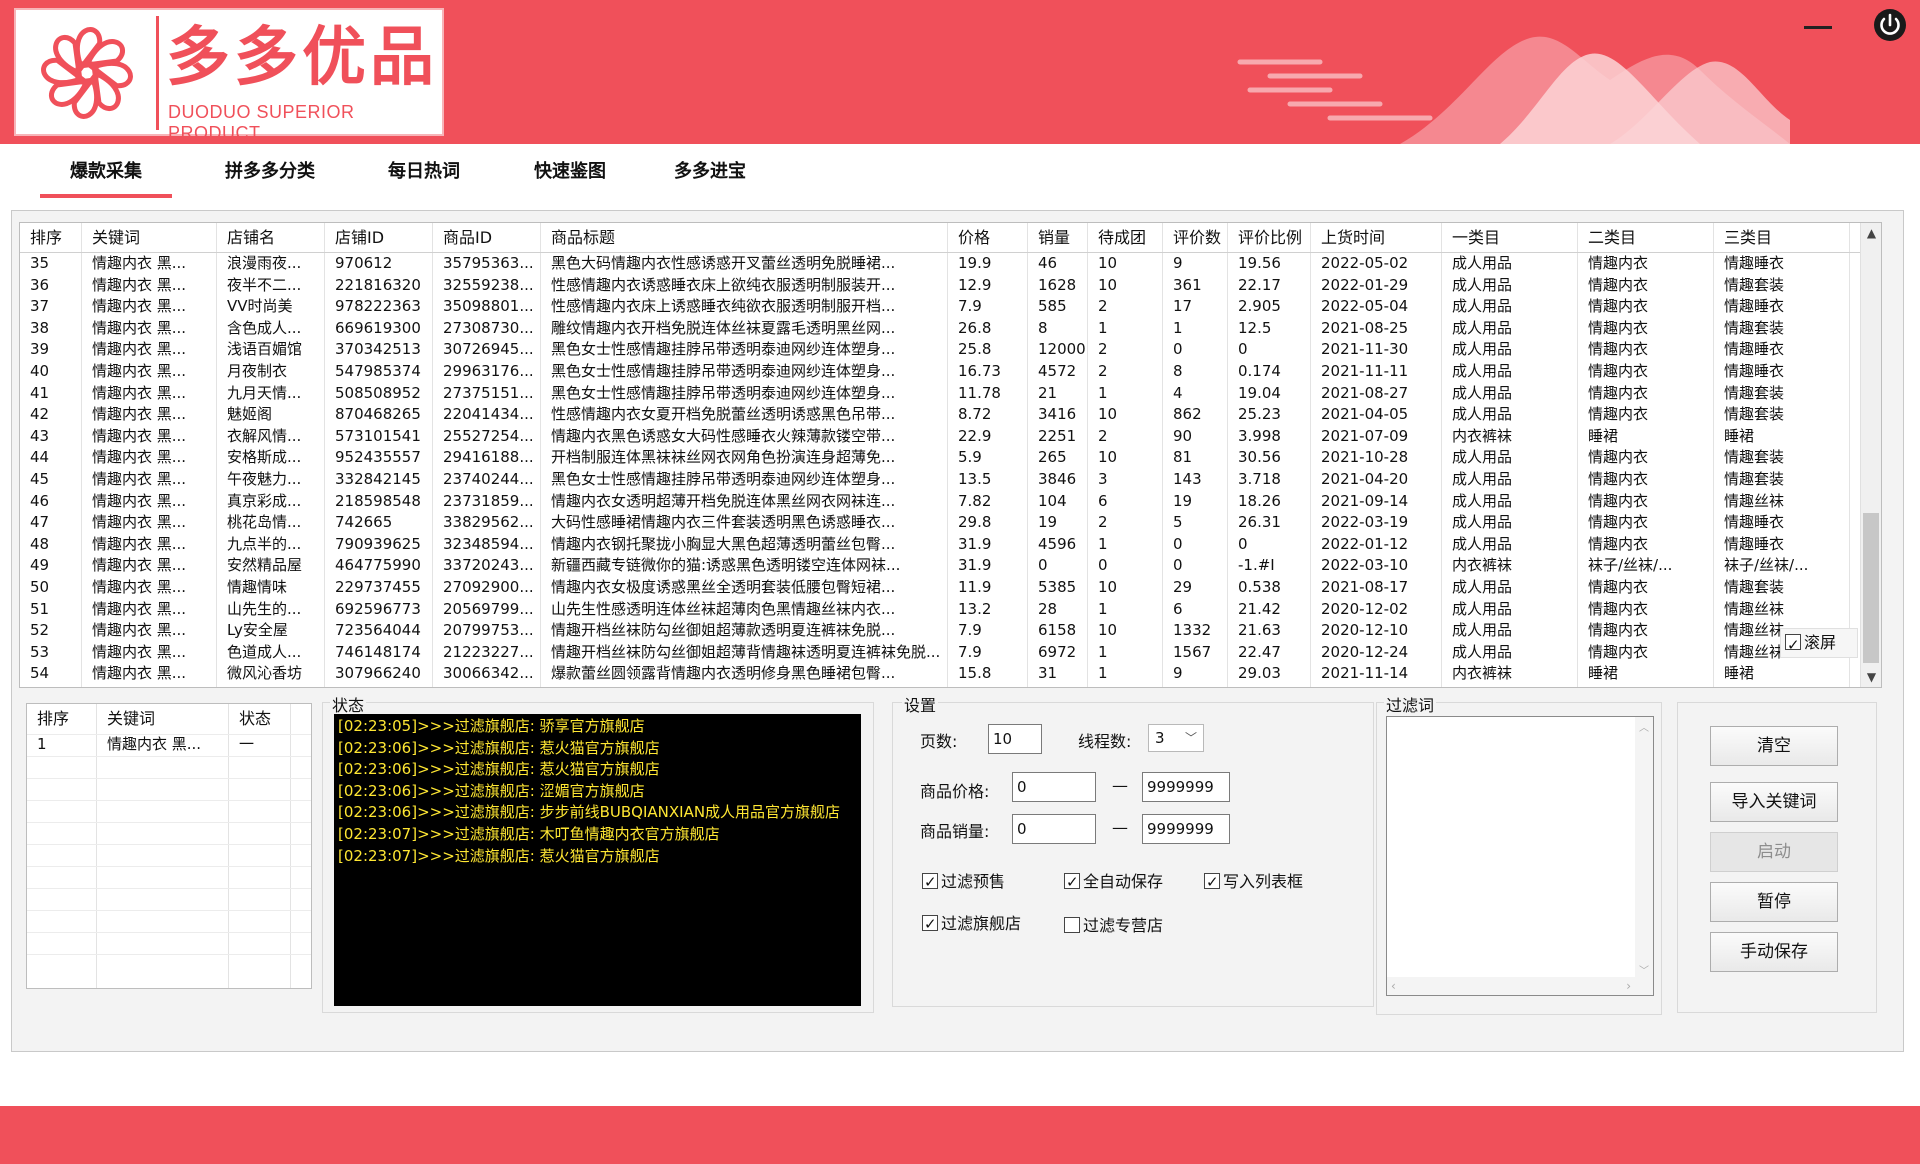  Describe the element at coordinates (163, 719) in the screenshot. I see `keyword-col-keyword: 关键词` at that location.